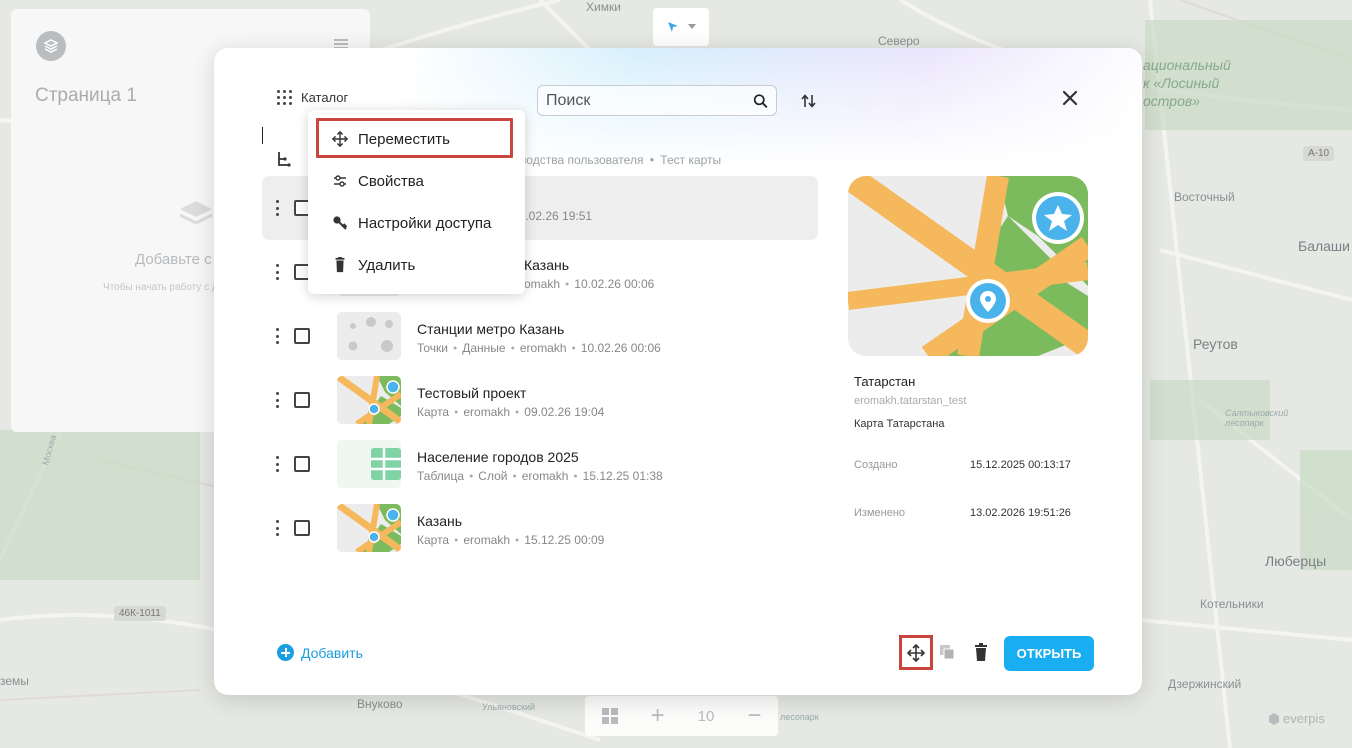 This screenshot has width=1352, height=748. I want to click on map-label-balashikha: Балаши, so click(1324, 246).